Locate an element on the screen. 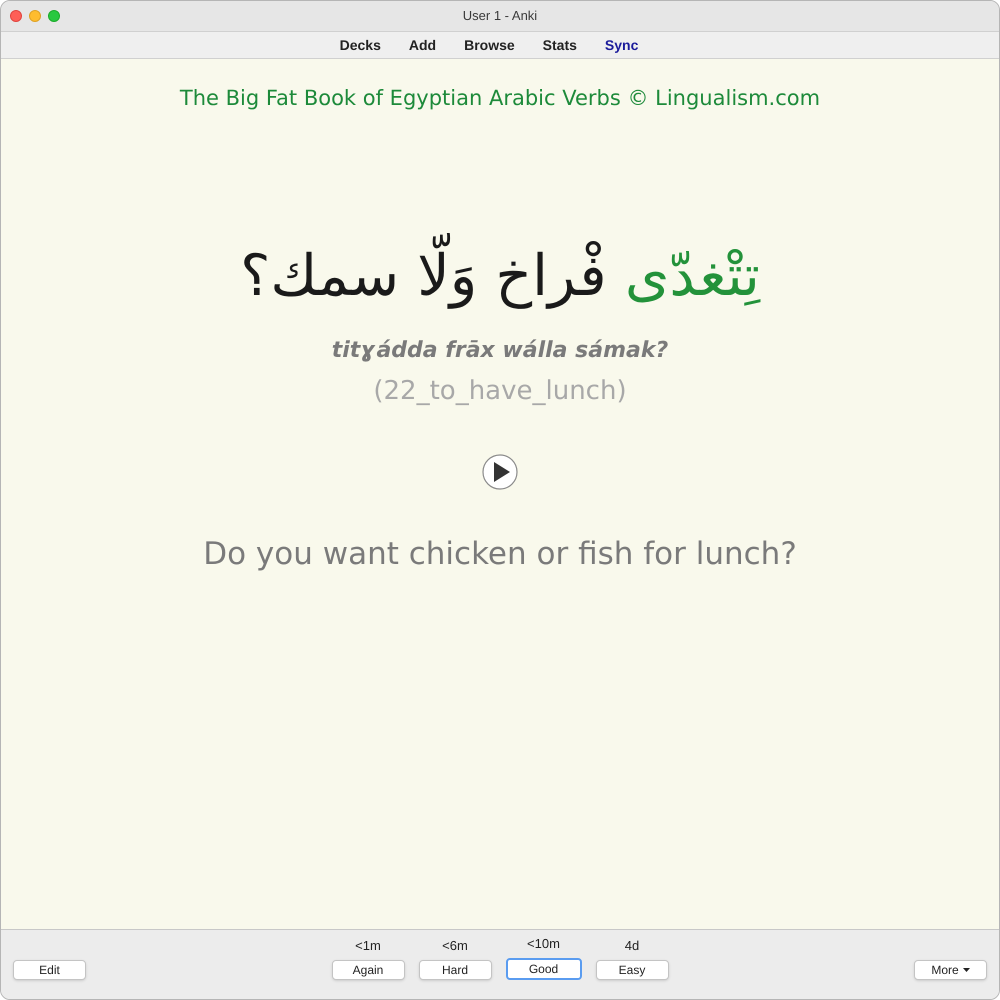 The height and width of the screenshot is (1000, 1000). minimize-icon is located at coordinates (35, 16).